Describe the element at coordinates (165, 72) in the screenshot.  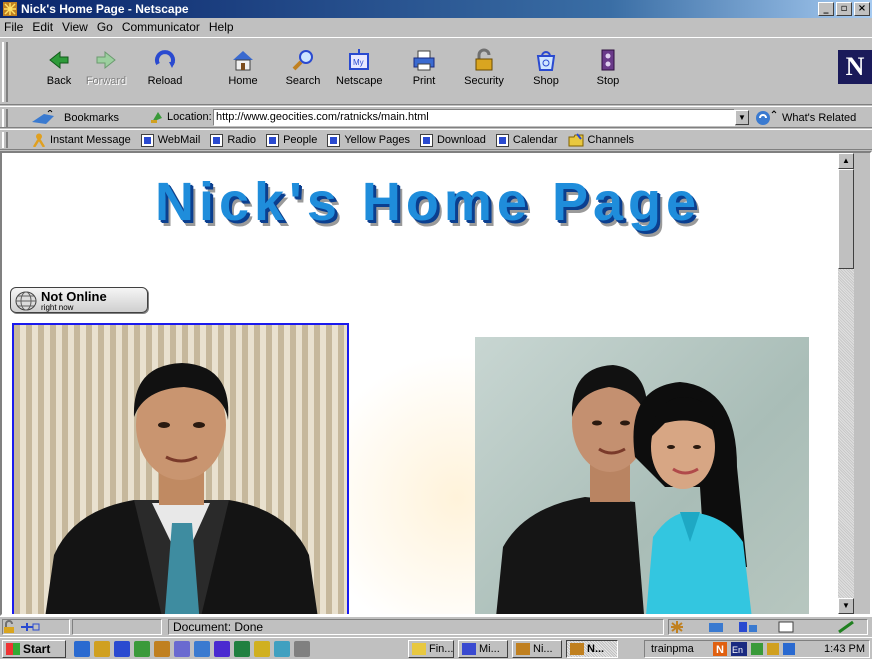
I see `reload-button: Reload` at that location.